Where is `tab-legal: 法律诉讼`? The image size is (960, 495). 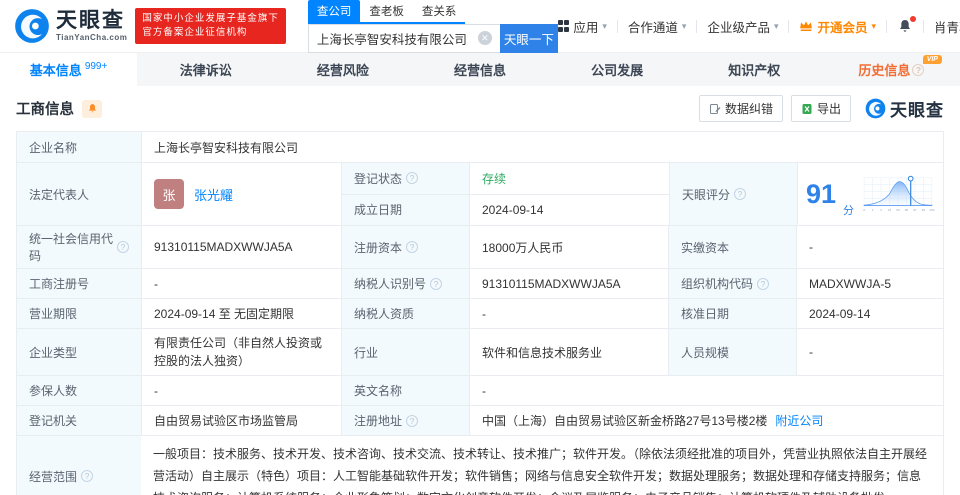
tab-legal: 法律诉讼 is located at coordinates (205, 69).